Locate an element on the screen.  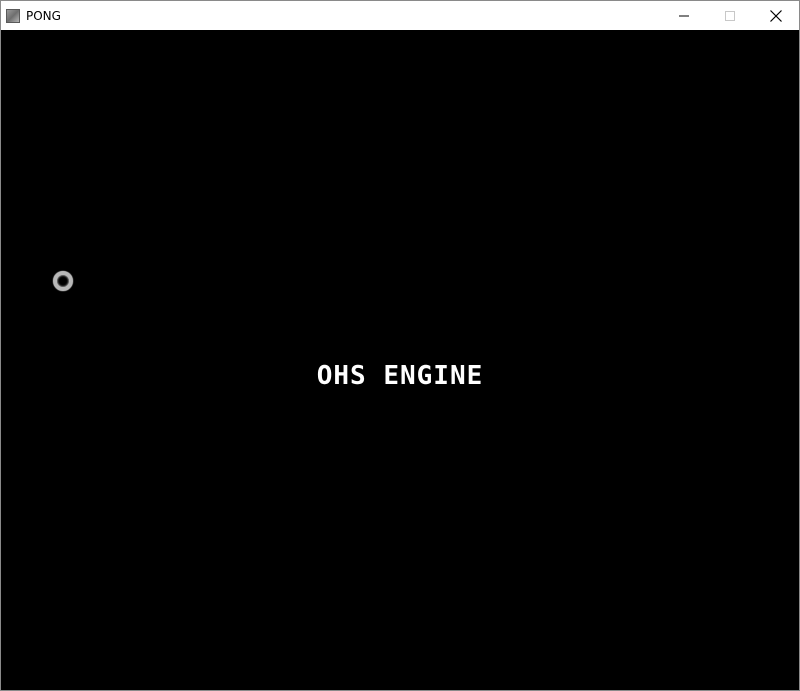
ball is located at coordinates (63, 281).